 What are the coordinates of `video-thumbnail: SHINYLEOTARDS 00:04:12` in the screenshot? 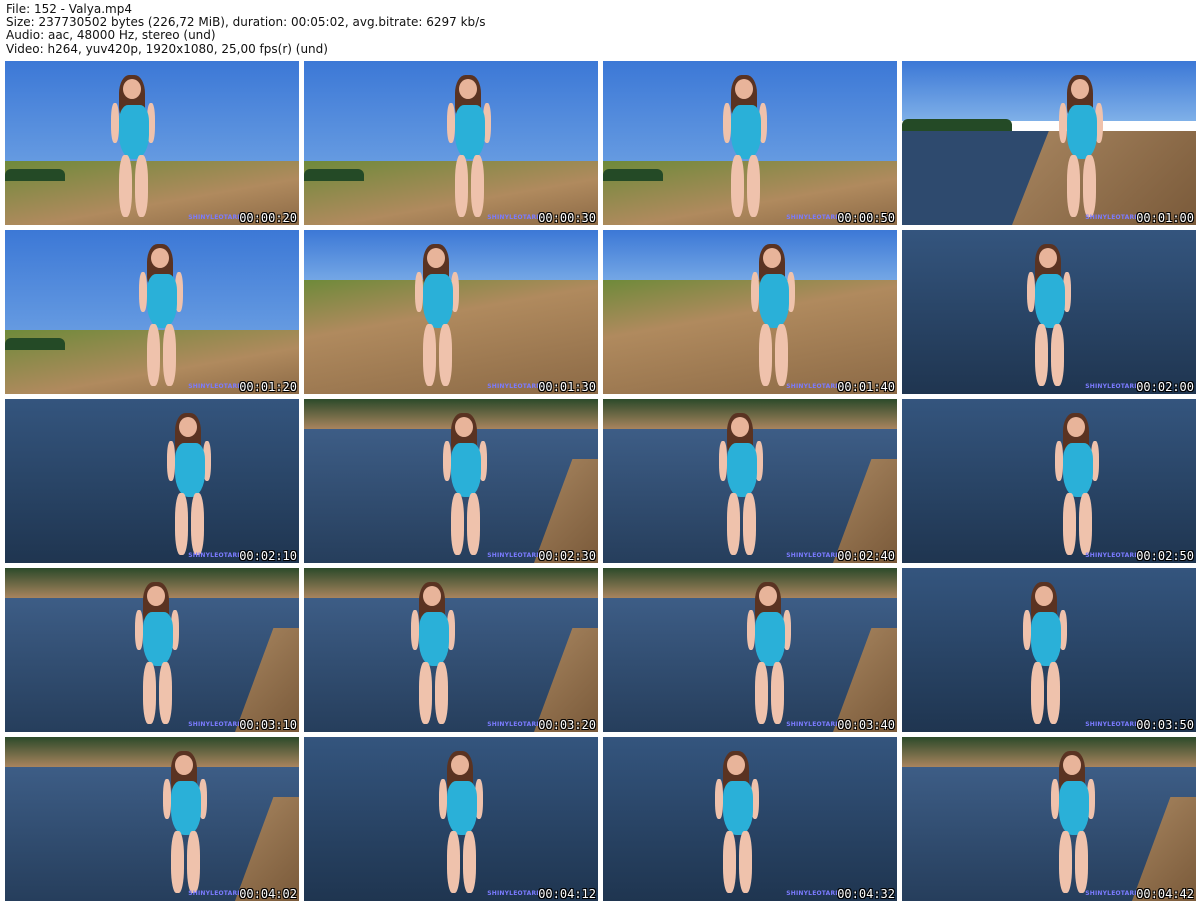 It's located at (451, 819).